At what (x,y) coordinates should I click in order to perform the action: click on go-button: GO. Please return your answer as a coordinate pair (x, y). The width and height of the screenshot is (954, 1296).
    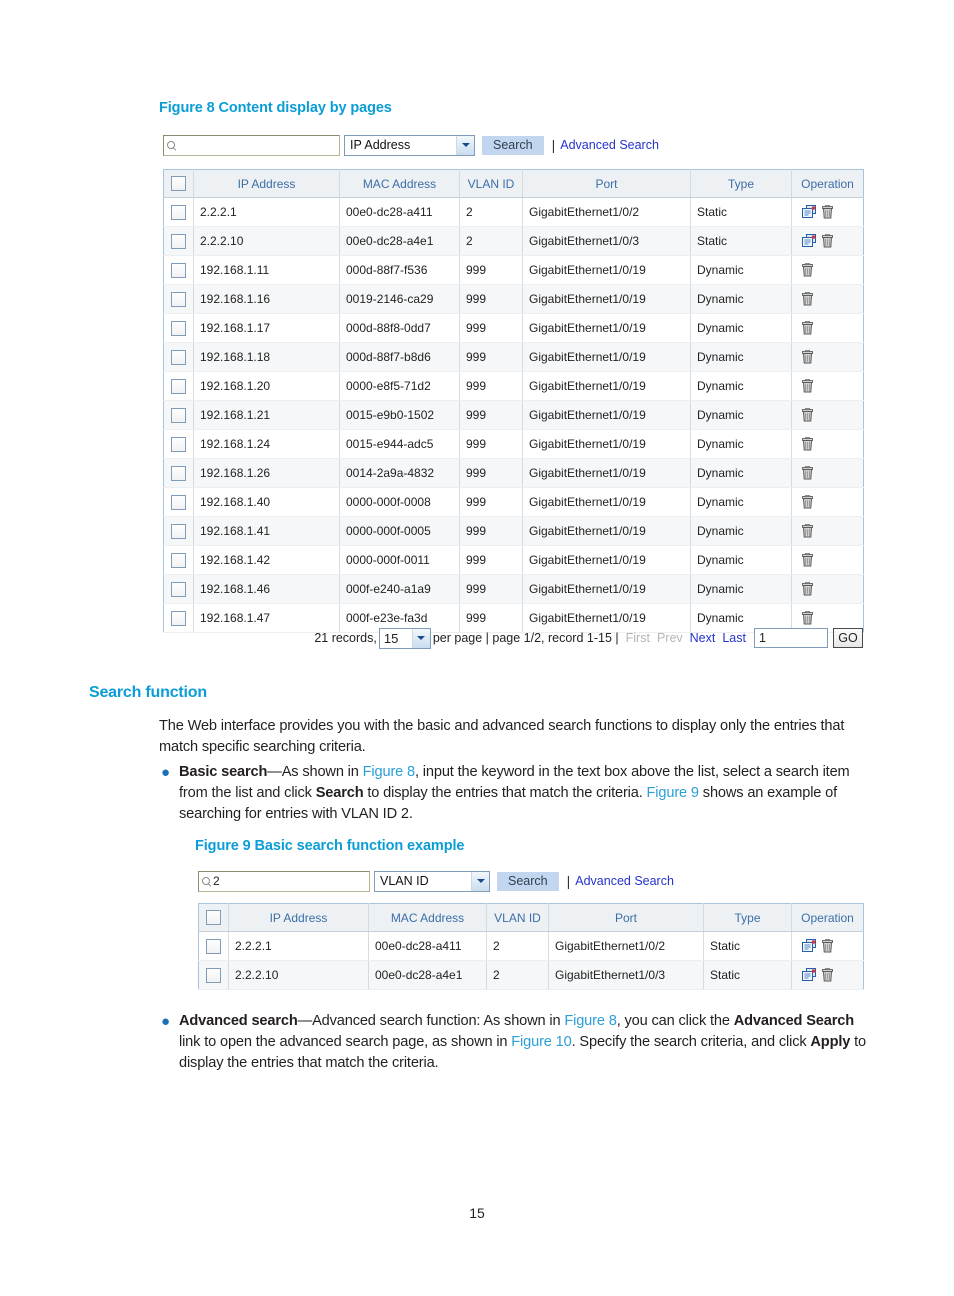
    Looking at the image, I should click on (848, 638).